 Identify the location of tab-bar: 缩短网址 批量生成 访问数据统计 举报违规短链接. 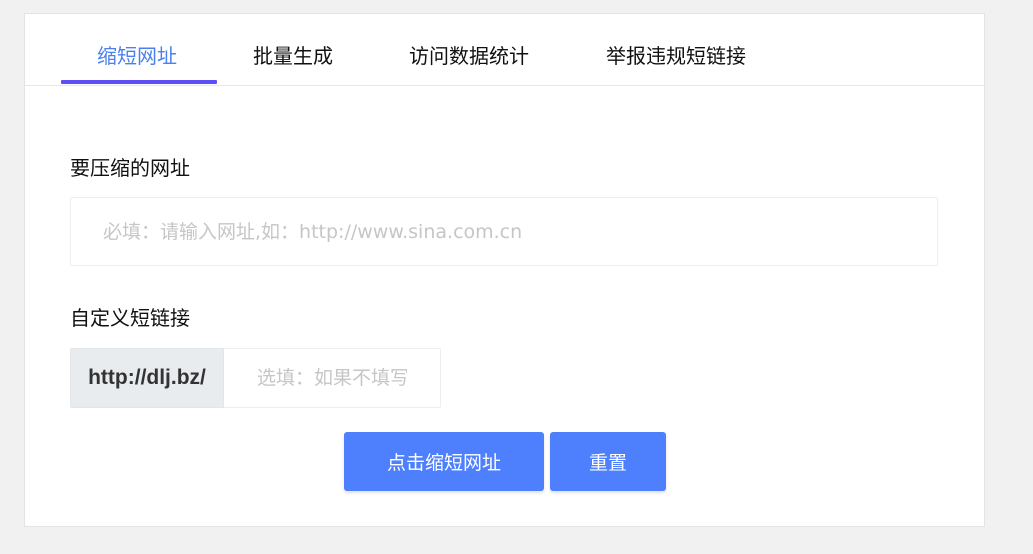
(504, 50).